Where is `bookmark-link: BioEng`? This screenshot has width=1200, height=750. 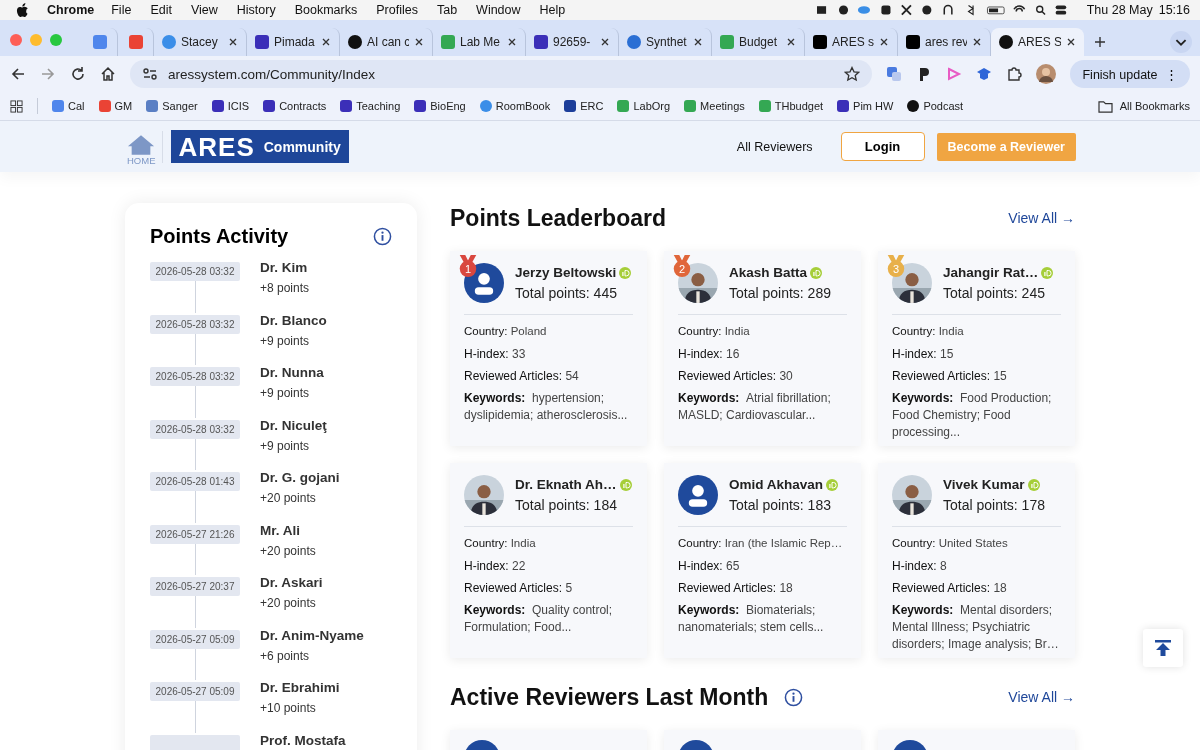
bookmark-link: BioEng is located at coordinates (440, 106).